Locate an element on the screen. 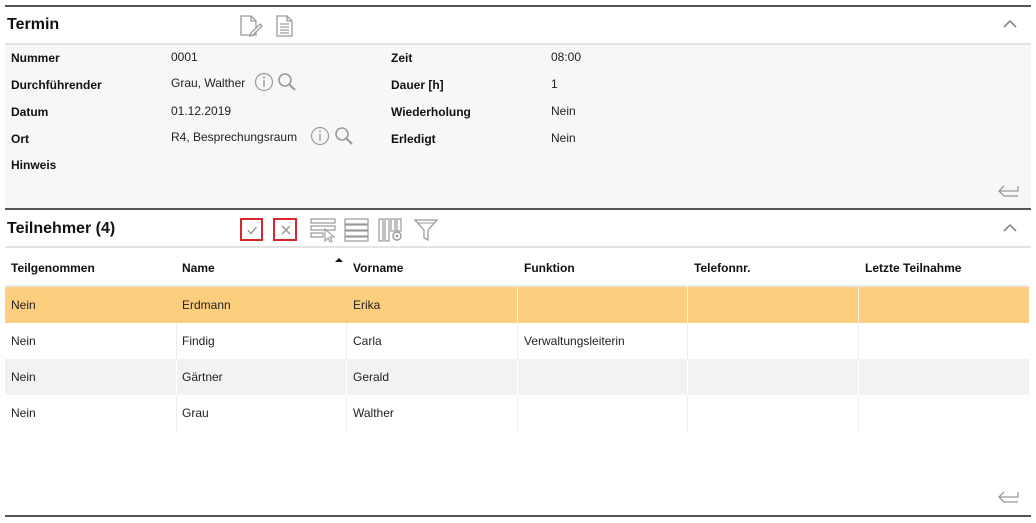 This screenshot has height=523, width=1036. field-value-erledigt: Nein is located at coordinates (563, 138).